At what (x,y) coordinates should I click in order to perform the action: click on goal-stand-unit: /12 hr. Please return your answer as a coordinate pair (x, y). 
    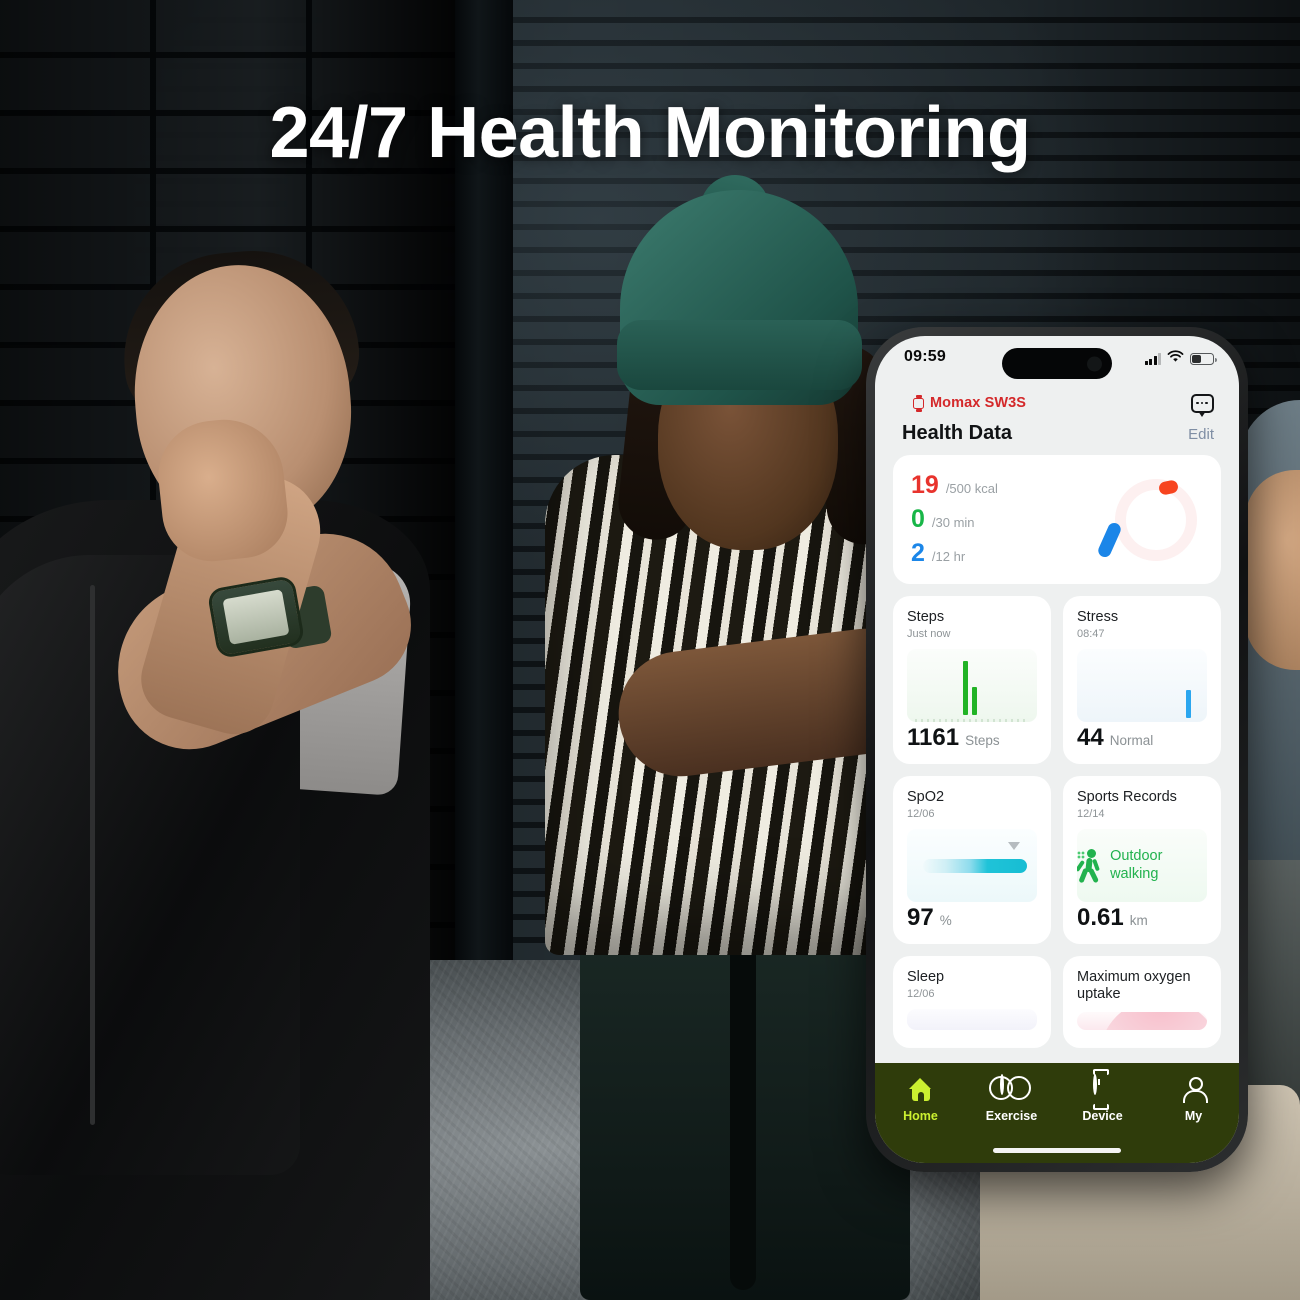
    Looking at the image, I should click on (948, 556).